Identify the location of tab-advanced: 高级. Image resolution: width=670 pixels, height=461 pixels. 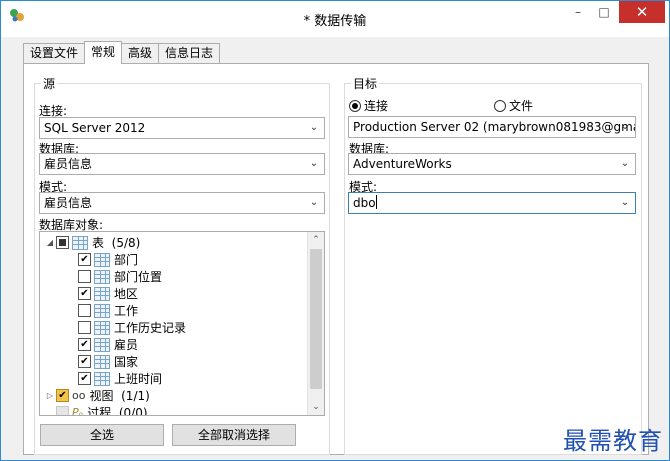
(140, 53).